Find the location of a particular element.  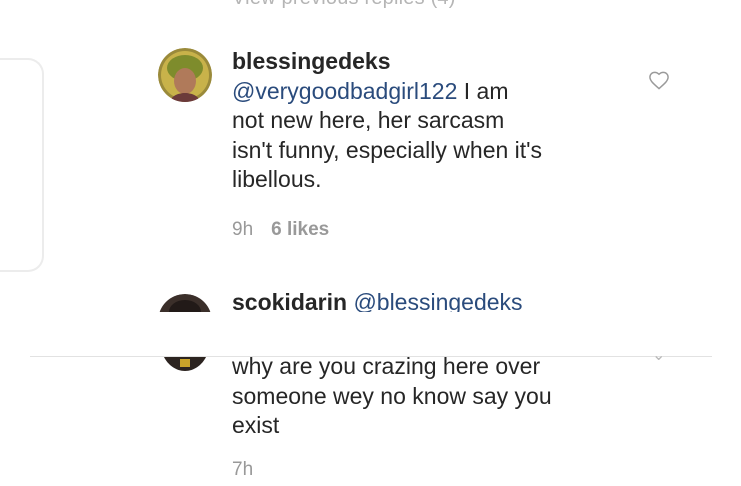

comment-likes-count: 6 likes is located at coordinates (300, 229).